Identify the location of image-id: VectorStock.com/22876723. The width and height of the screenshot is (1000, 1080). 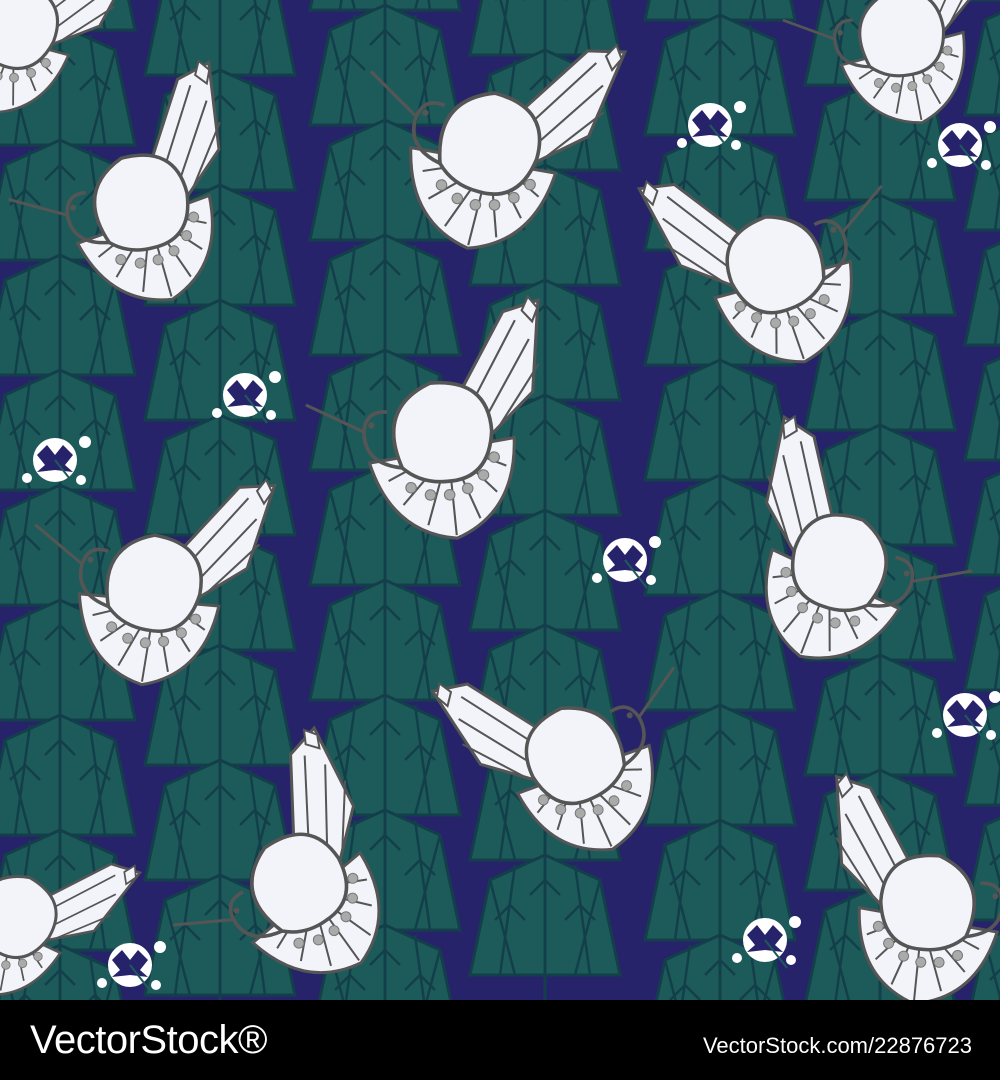
(837, 1045).